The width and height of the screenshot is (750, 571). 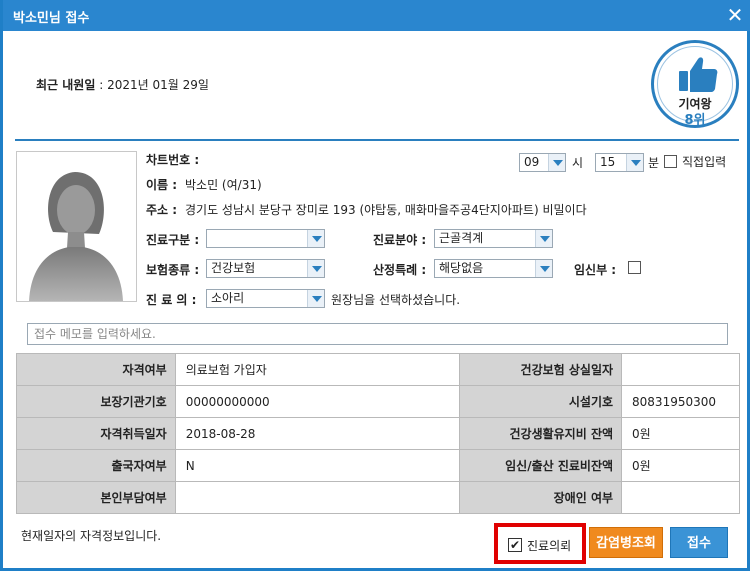 I want to click on table-header-cell: 자격취득일자, so click(x=96, y=433).